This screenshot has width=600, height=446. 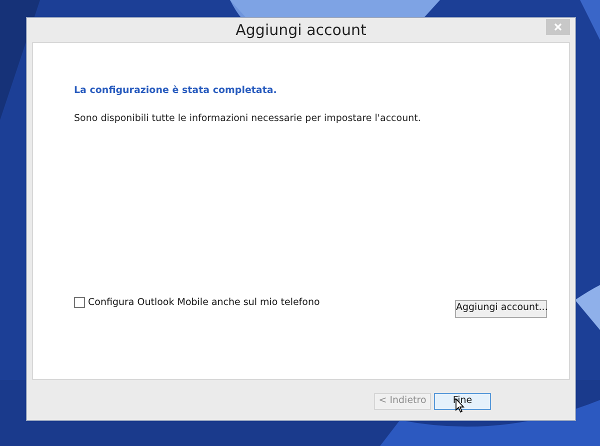 I want to click on window-title: Aggiungi account, so click(x=301, y=30).